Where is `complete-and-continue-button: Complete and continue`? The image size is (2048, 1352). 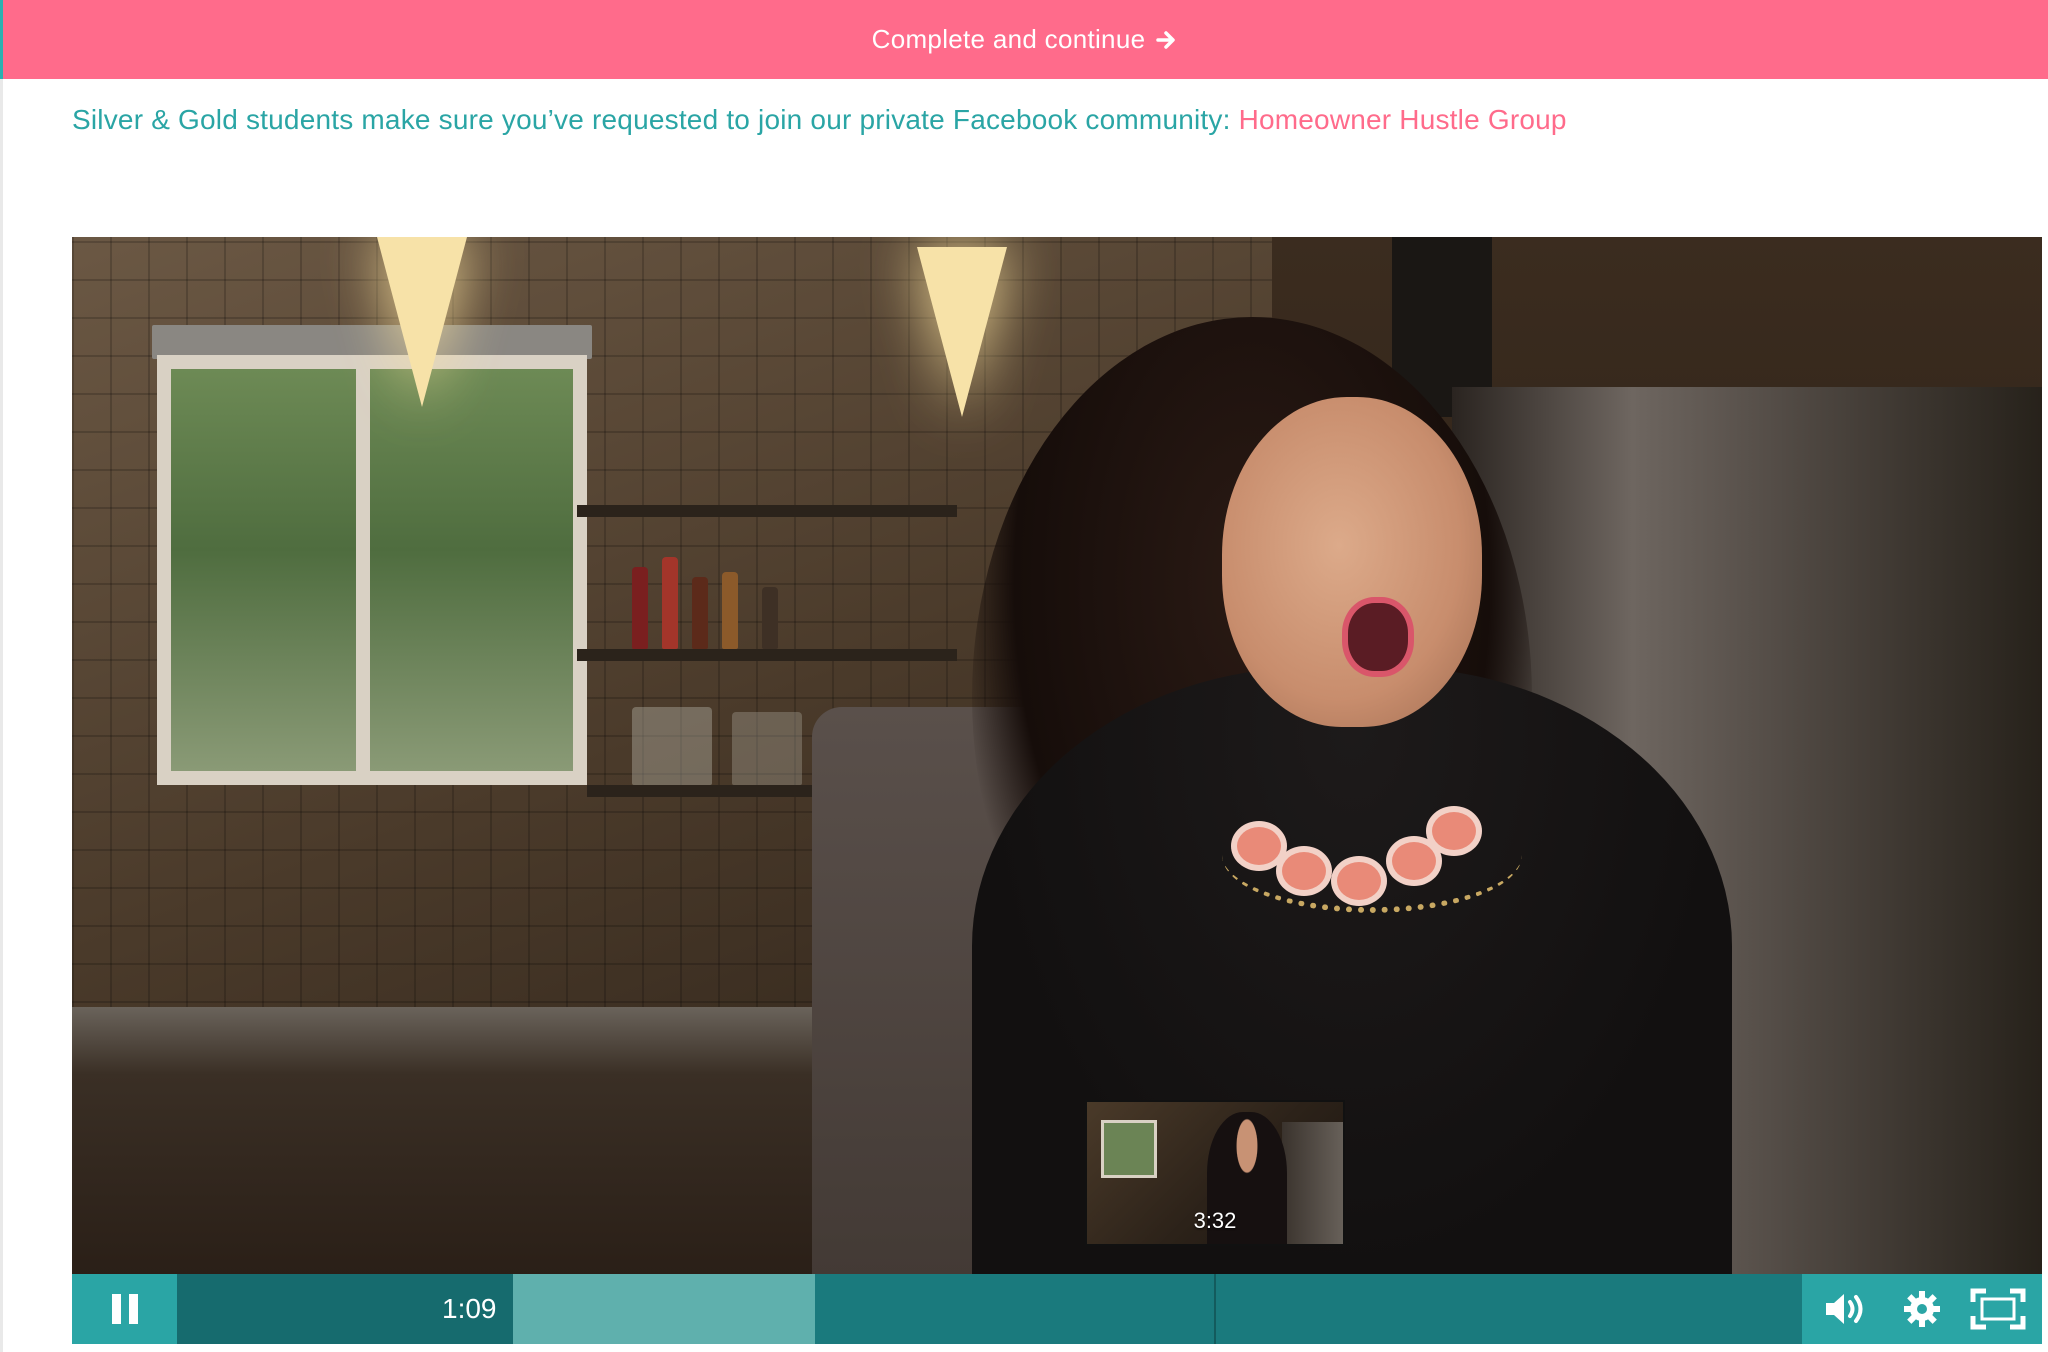
complete-and-continue-button: Complete and continue is located at coordinates (1024, 39).